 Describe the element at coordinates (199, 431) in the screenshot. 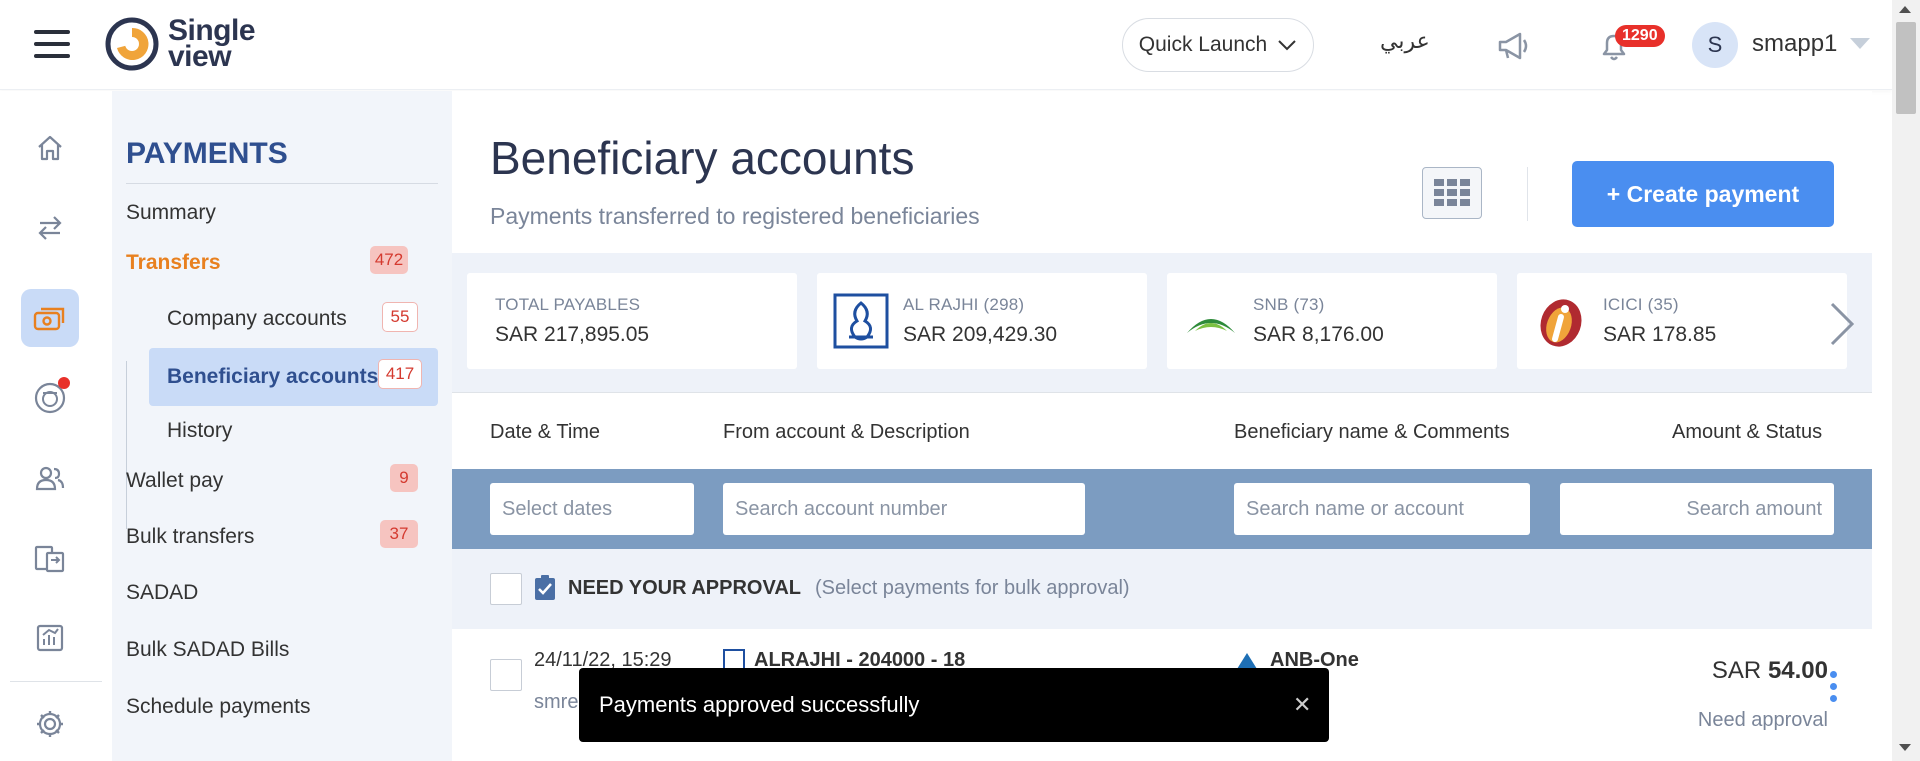

I see `sidebar-item-history: History` at that location.